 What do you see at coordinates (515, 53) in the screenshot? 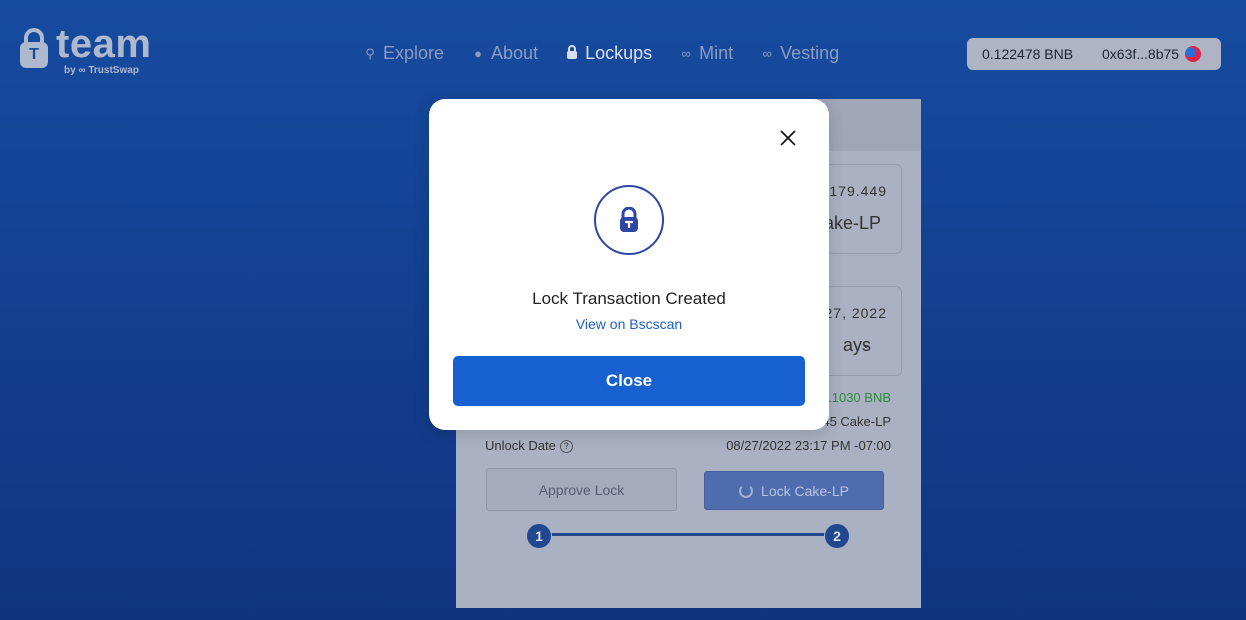
I see `nav-about-label: About` at bounding box center [515, 53].